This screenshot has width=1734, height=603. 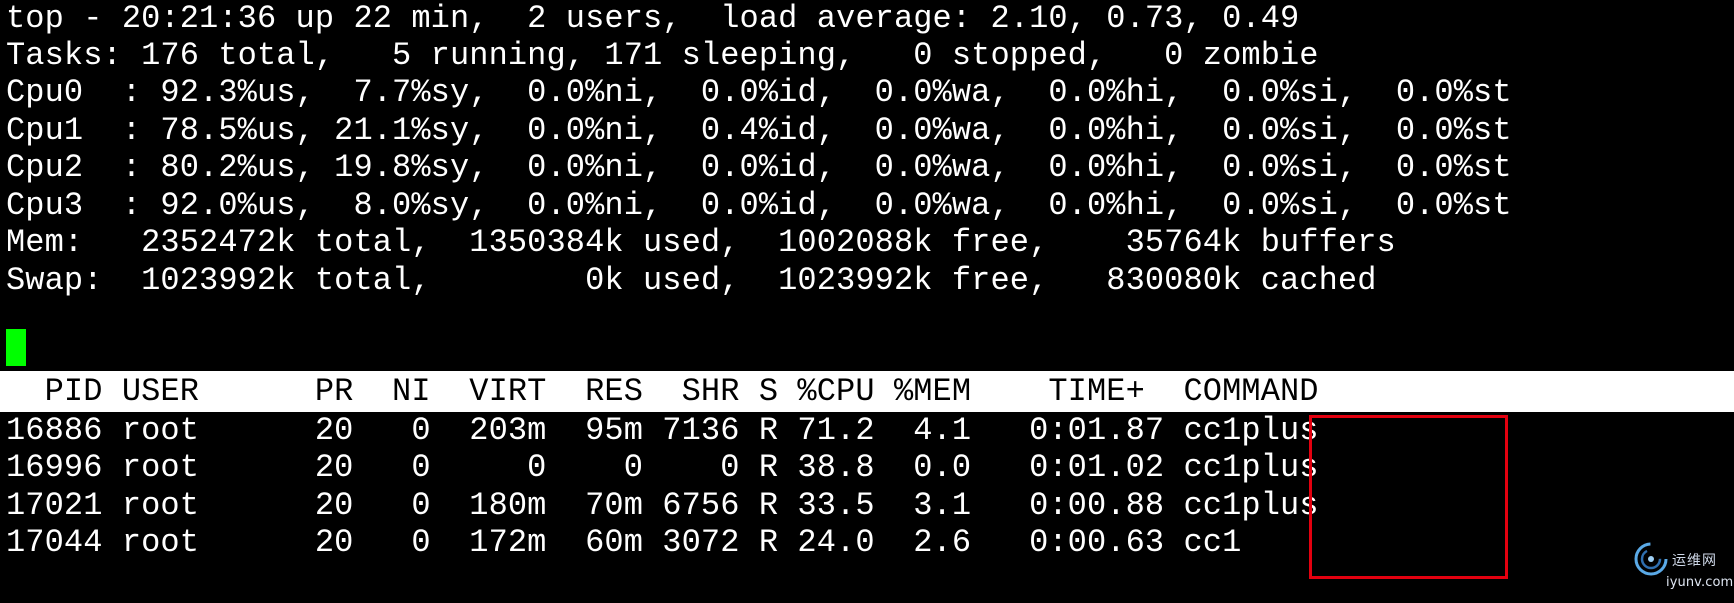 I want to click on watermark: 运维网 iyunv.com, so click(x=1682, y=564).